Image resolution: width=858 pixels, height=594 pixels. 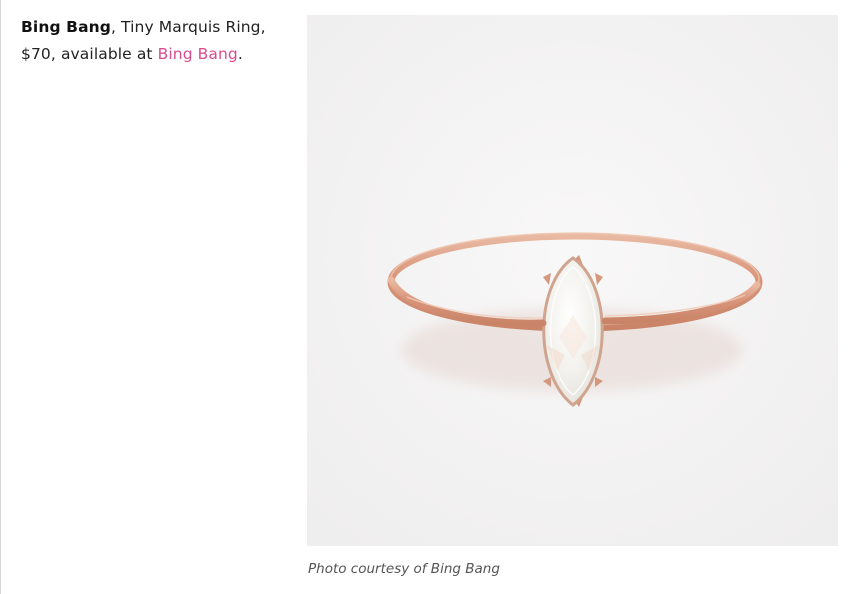 I want to click on price-text: $70, available at, so click(x=87, y=54).